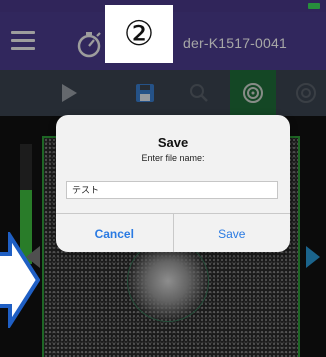 This screenshot has height=357, width=326. I want to click on dialog-title: Save, so click(173, 142).